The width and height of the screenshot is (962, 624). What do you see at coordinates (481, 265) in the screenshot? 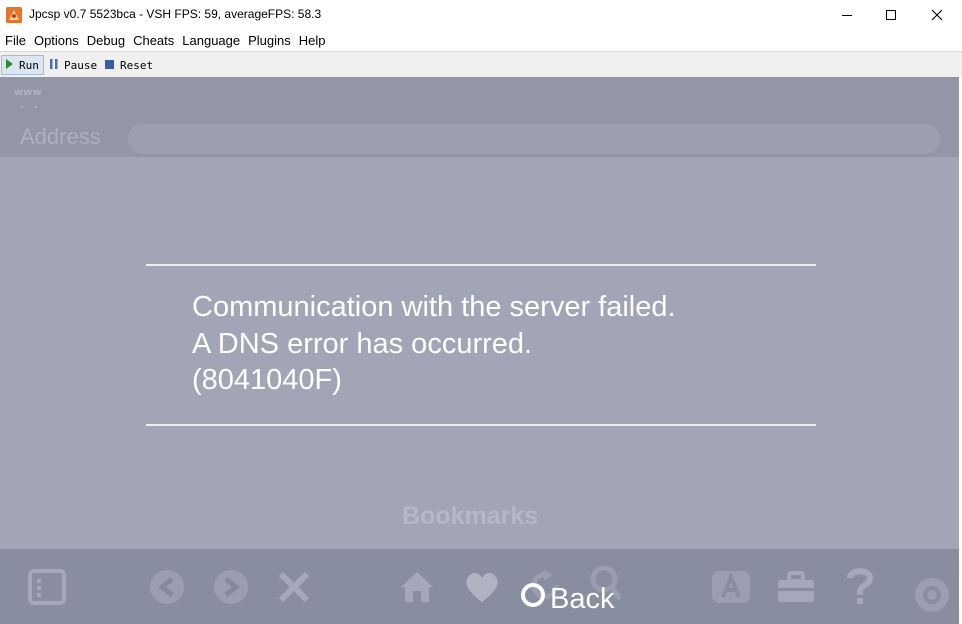
I see `dialog-top-divider` at bounding box center [481, 265].